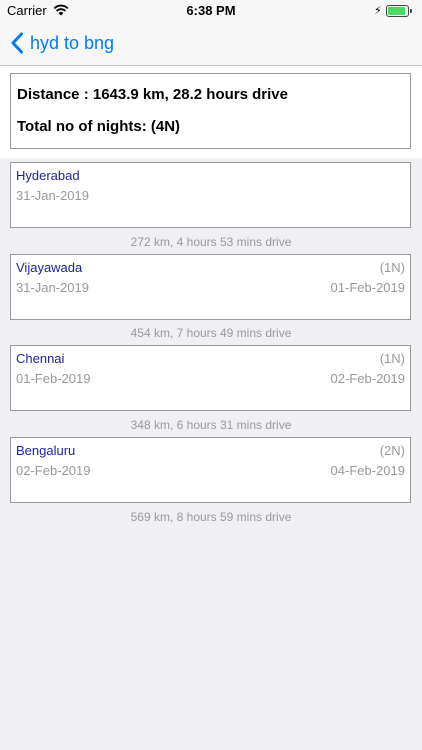  I want to click on stop-city: Bengaluru, so click(46, 450).